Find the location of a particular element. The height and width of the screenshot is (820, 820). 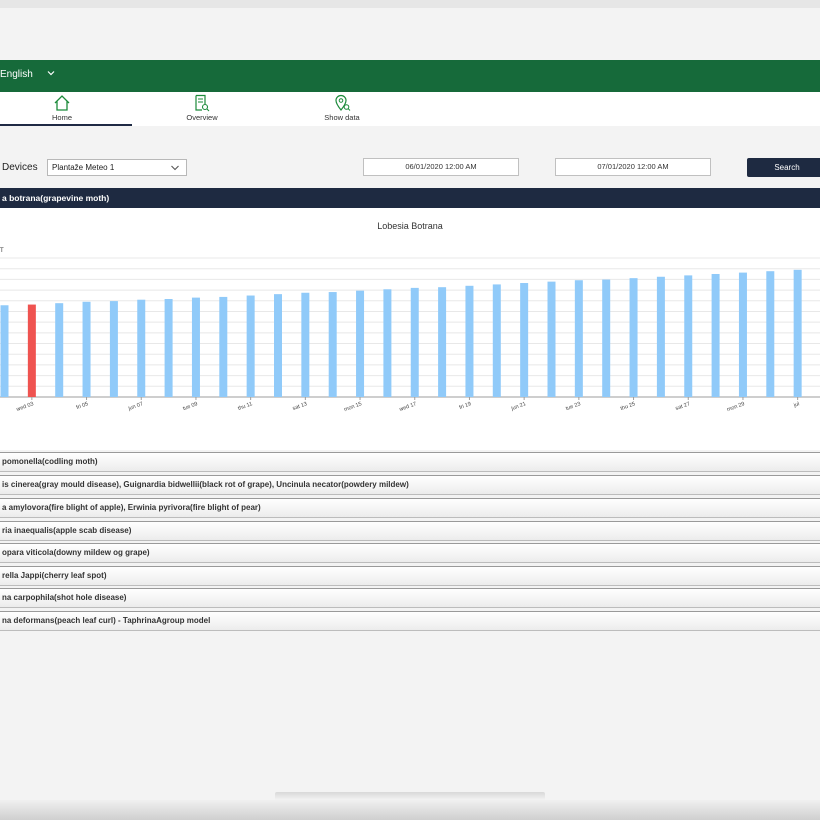

x-tick-label: mon 29 is located at coordinates (735, 407).